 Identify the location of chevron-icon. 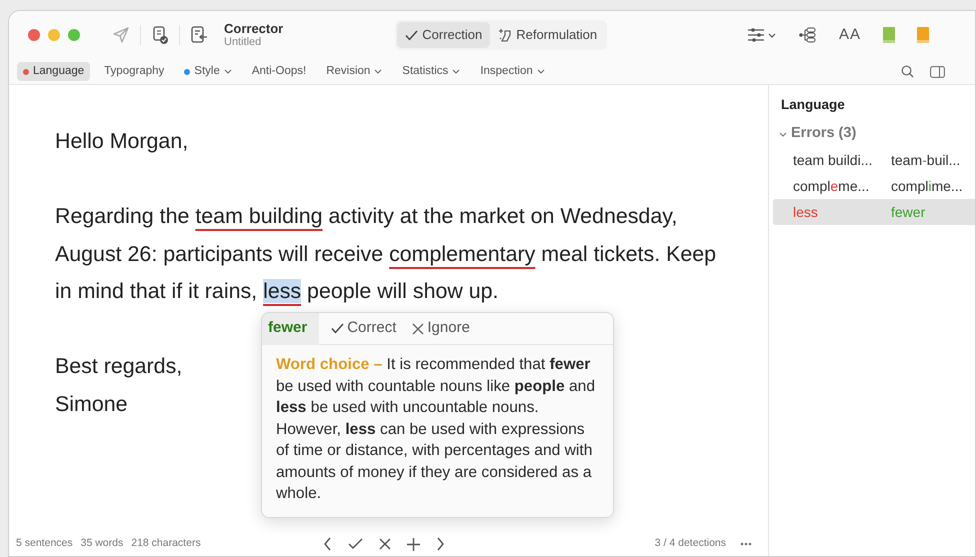
(783, 134).